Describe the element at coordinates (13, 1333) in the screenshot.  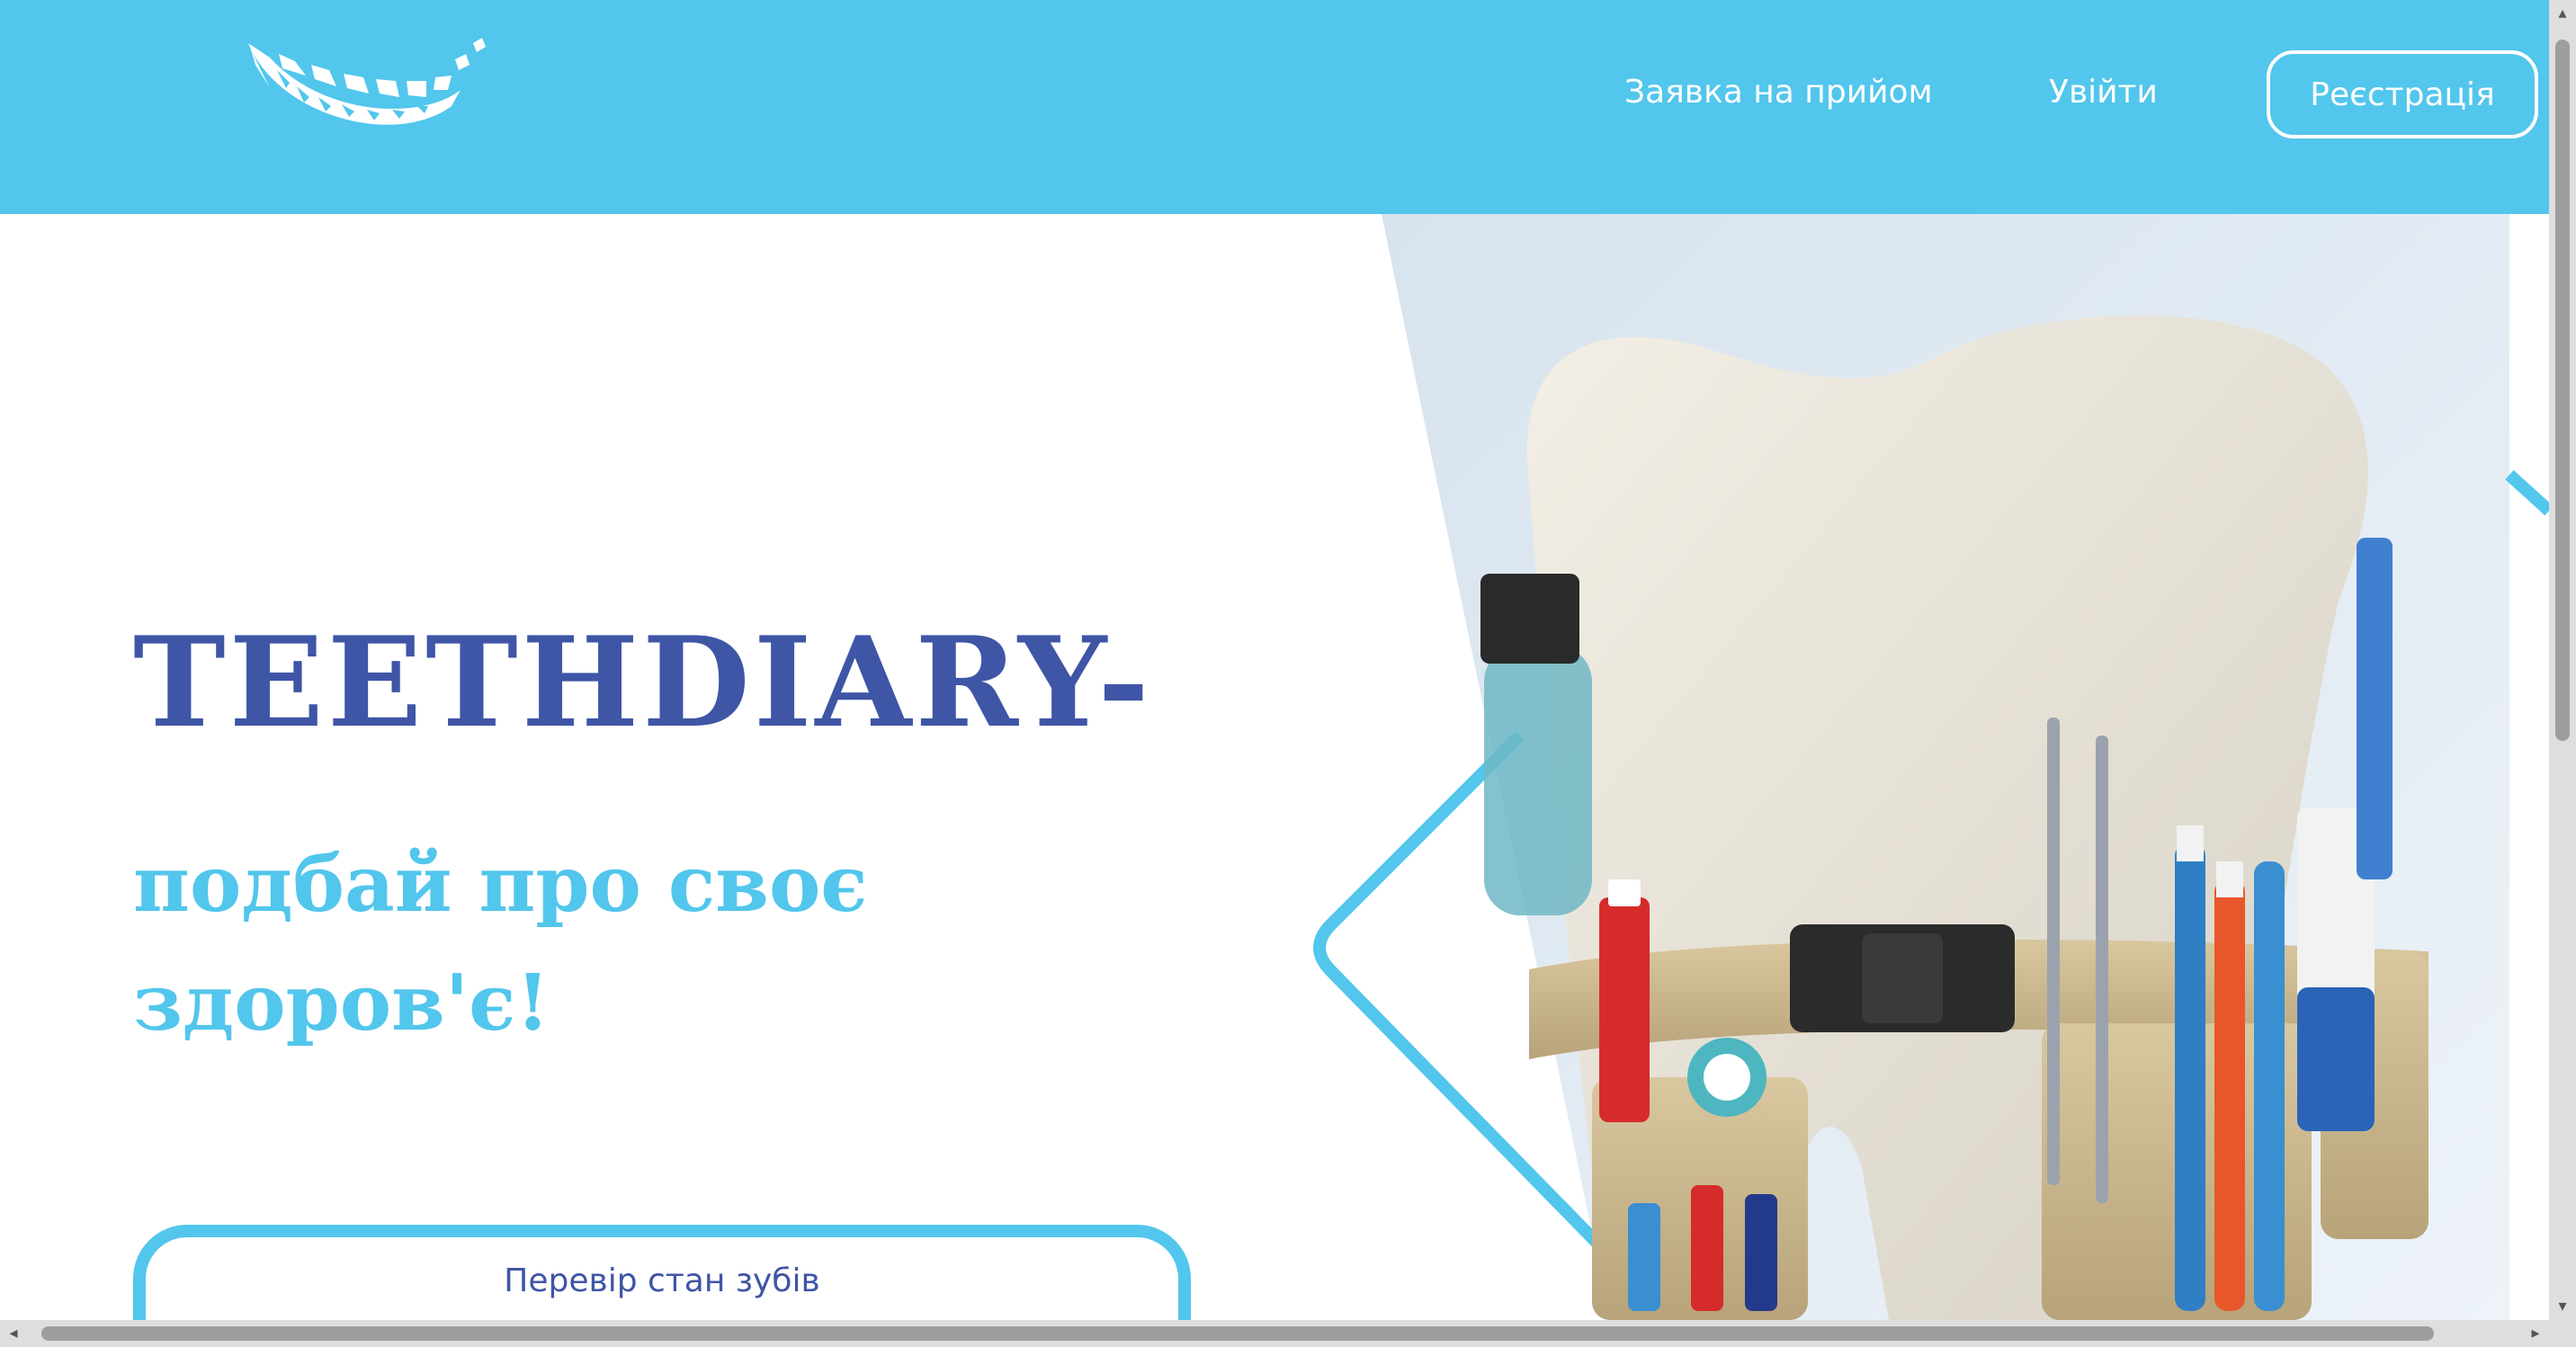
I see `scroll-left-arrow-icon: ◂` at that location.